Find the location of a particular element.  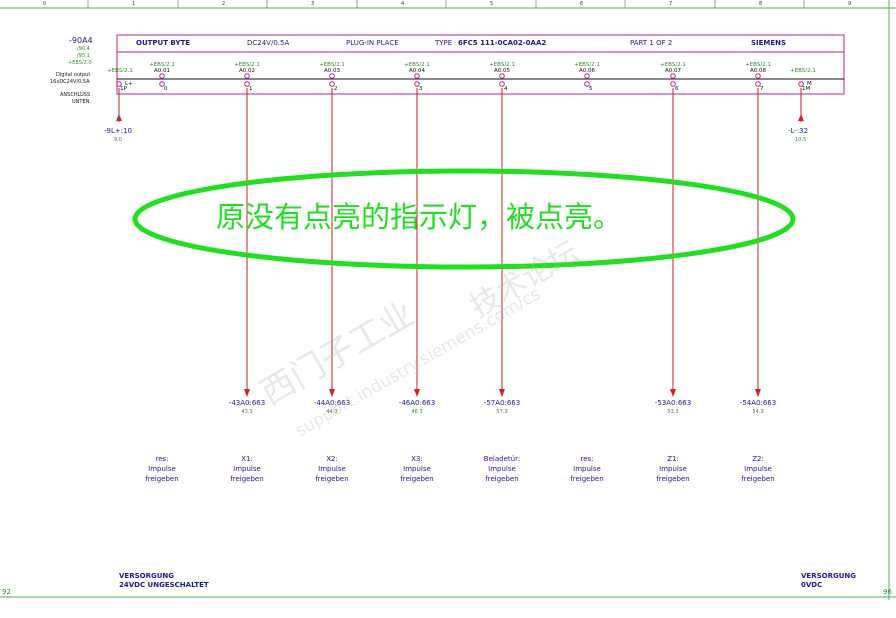

channel-signal: -53A0:663 is located at coordinates (673, 403).